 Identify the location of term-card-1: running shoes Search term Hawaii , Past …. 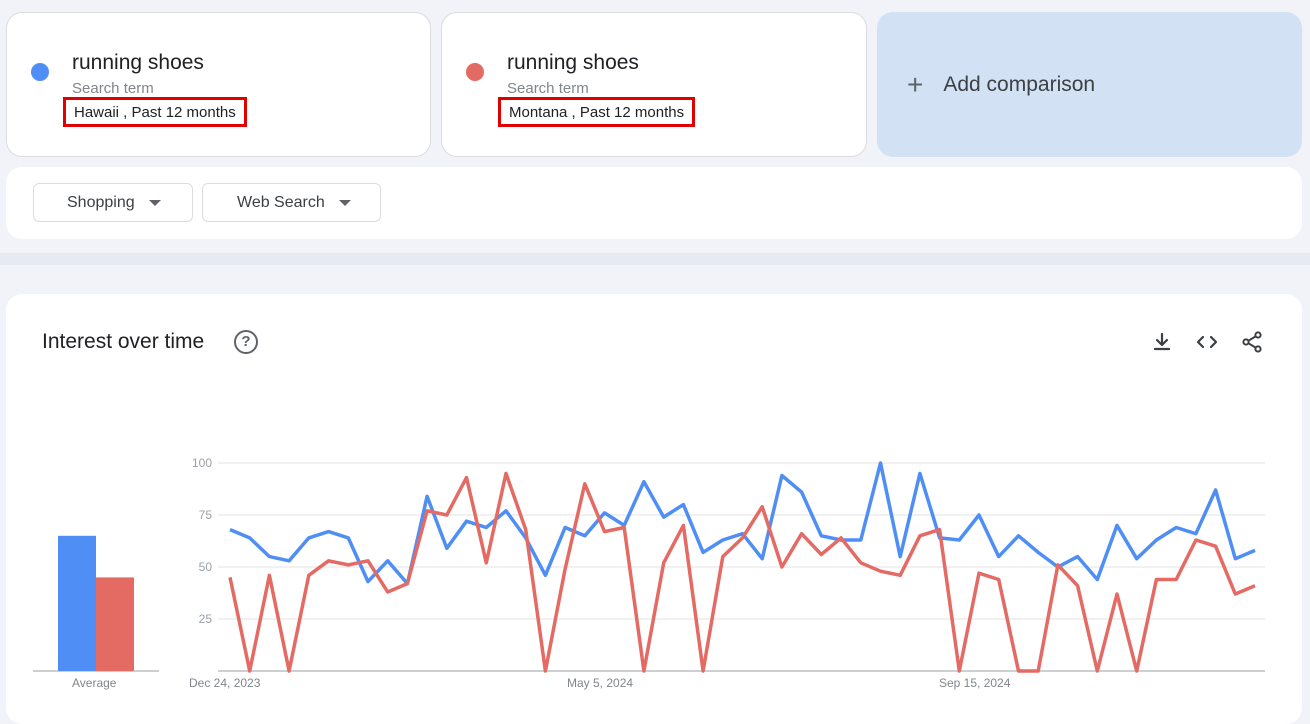
(218, 84).